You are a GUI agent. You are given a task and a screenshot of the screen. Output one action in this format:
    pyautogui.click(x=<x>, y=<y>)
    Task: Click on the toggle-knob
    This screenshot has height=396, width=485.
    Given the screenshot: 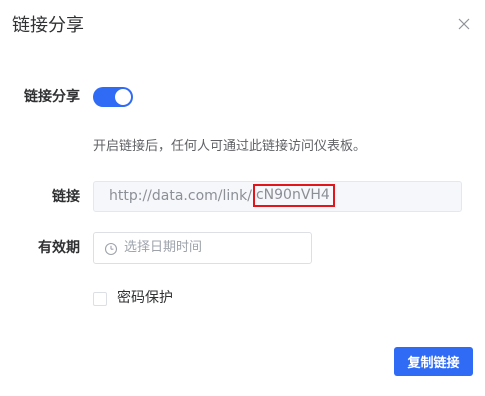 What is the action you would take?
    pyautogui.click(x=123, y=97)
    